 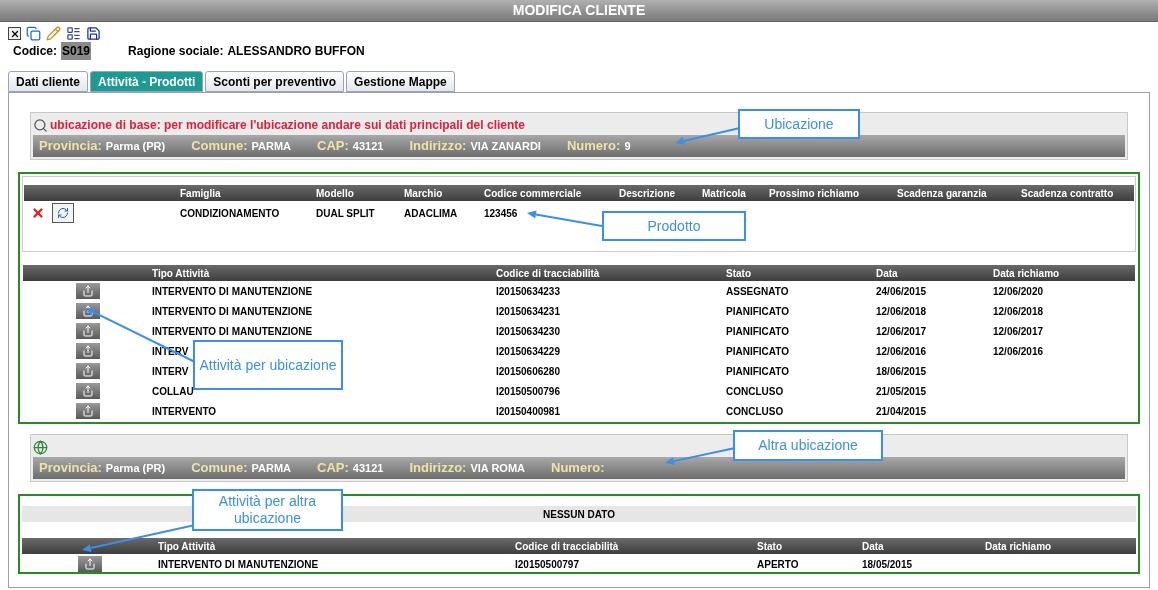 What do you see at coordinates (35, 51) in the screenshot?
I see `code-label: Codice:` at bounding box center [35, 51].